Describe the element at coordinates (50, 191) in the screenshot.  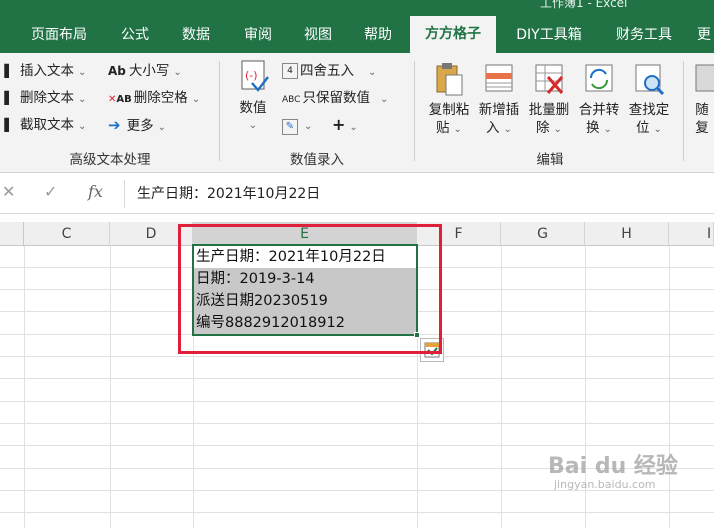
I see `confirm-icon: ✓` at that location.